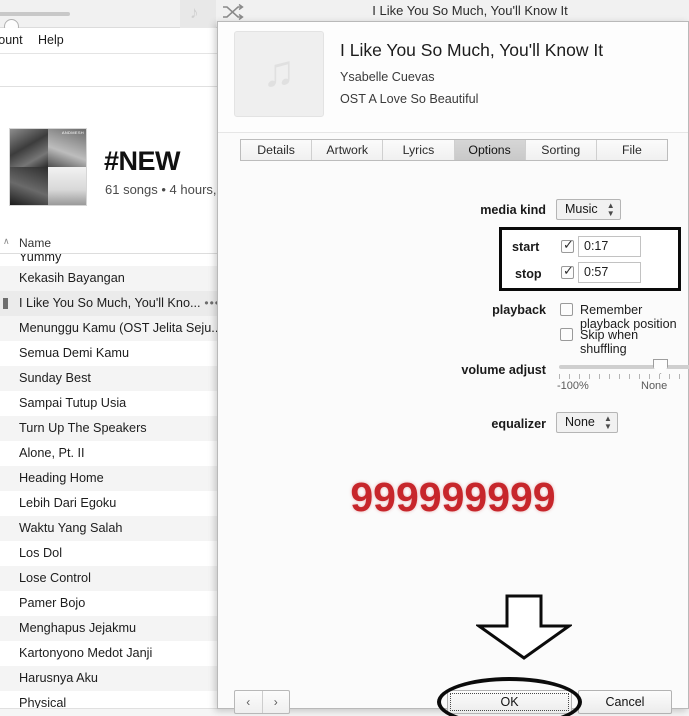  Describe the element at coordinates (276, 702) in the screenshot. I see `next-track-button: ›` at that location.